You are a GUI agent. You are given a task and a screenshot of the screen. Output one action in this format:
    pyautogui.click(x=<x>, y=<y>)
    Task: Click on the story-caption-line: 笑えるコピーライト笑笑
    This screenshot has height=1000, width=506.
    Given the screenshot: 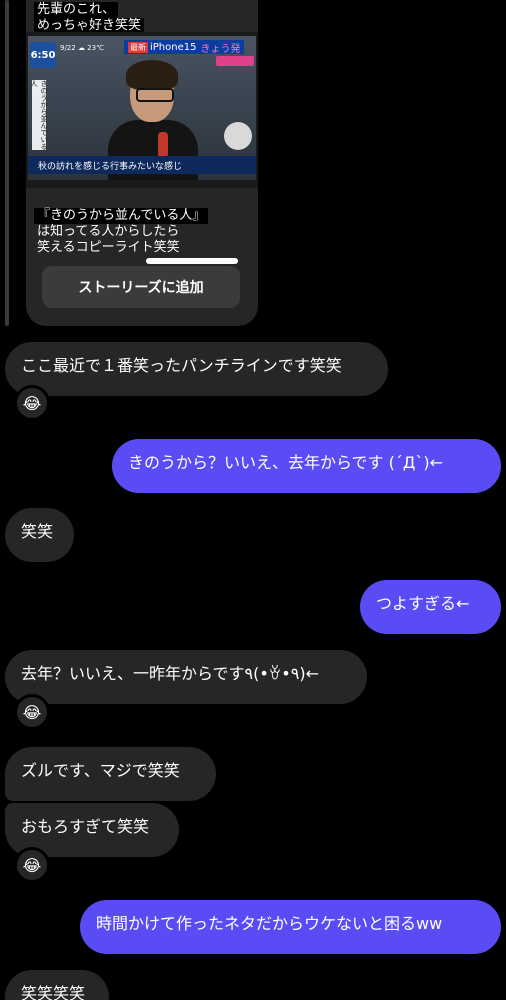 What is the action you would take?
    pyautogui.click(x=108, y=247)
    